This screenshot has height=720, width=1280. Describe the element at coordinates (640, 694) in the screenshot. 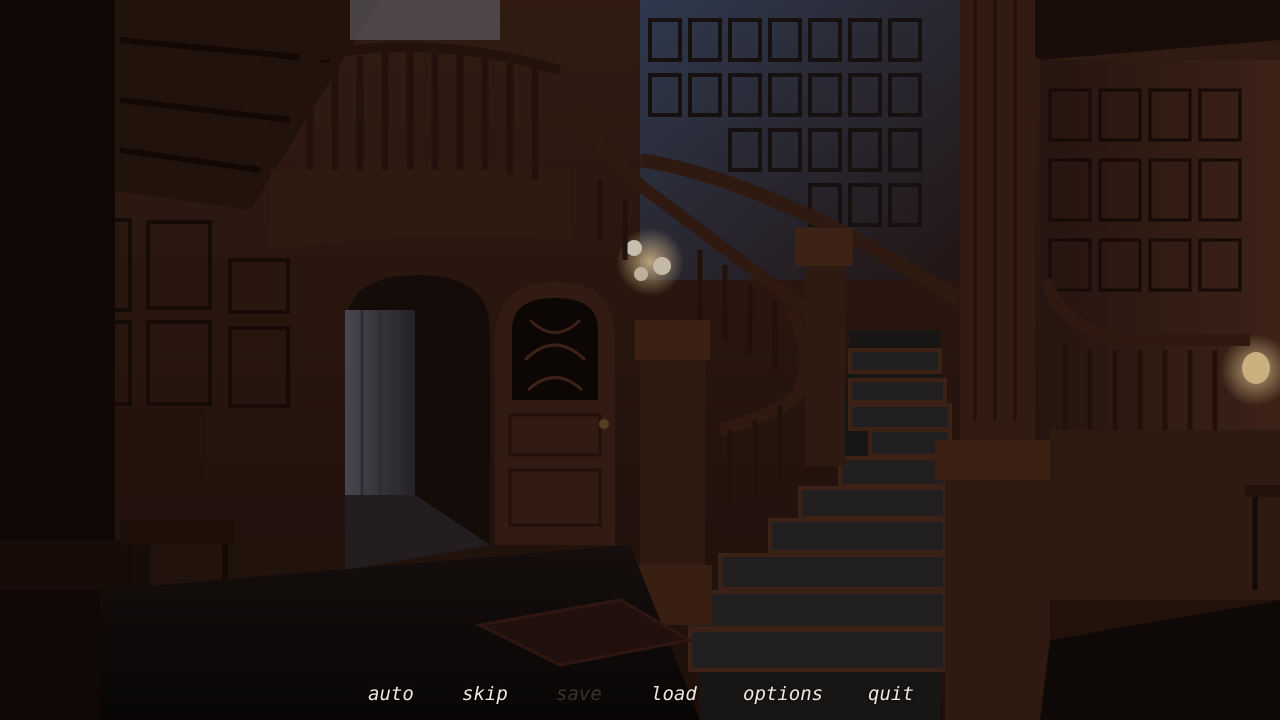

I see `quick-menu: auto skip save load options quit` at that location.